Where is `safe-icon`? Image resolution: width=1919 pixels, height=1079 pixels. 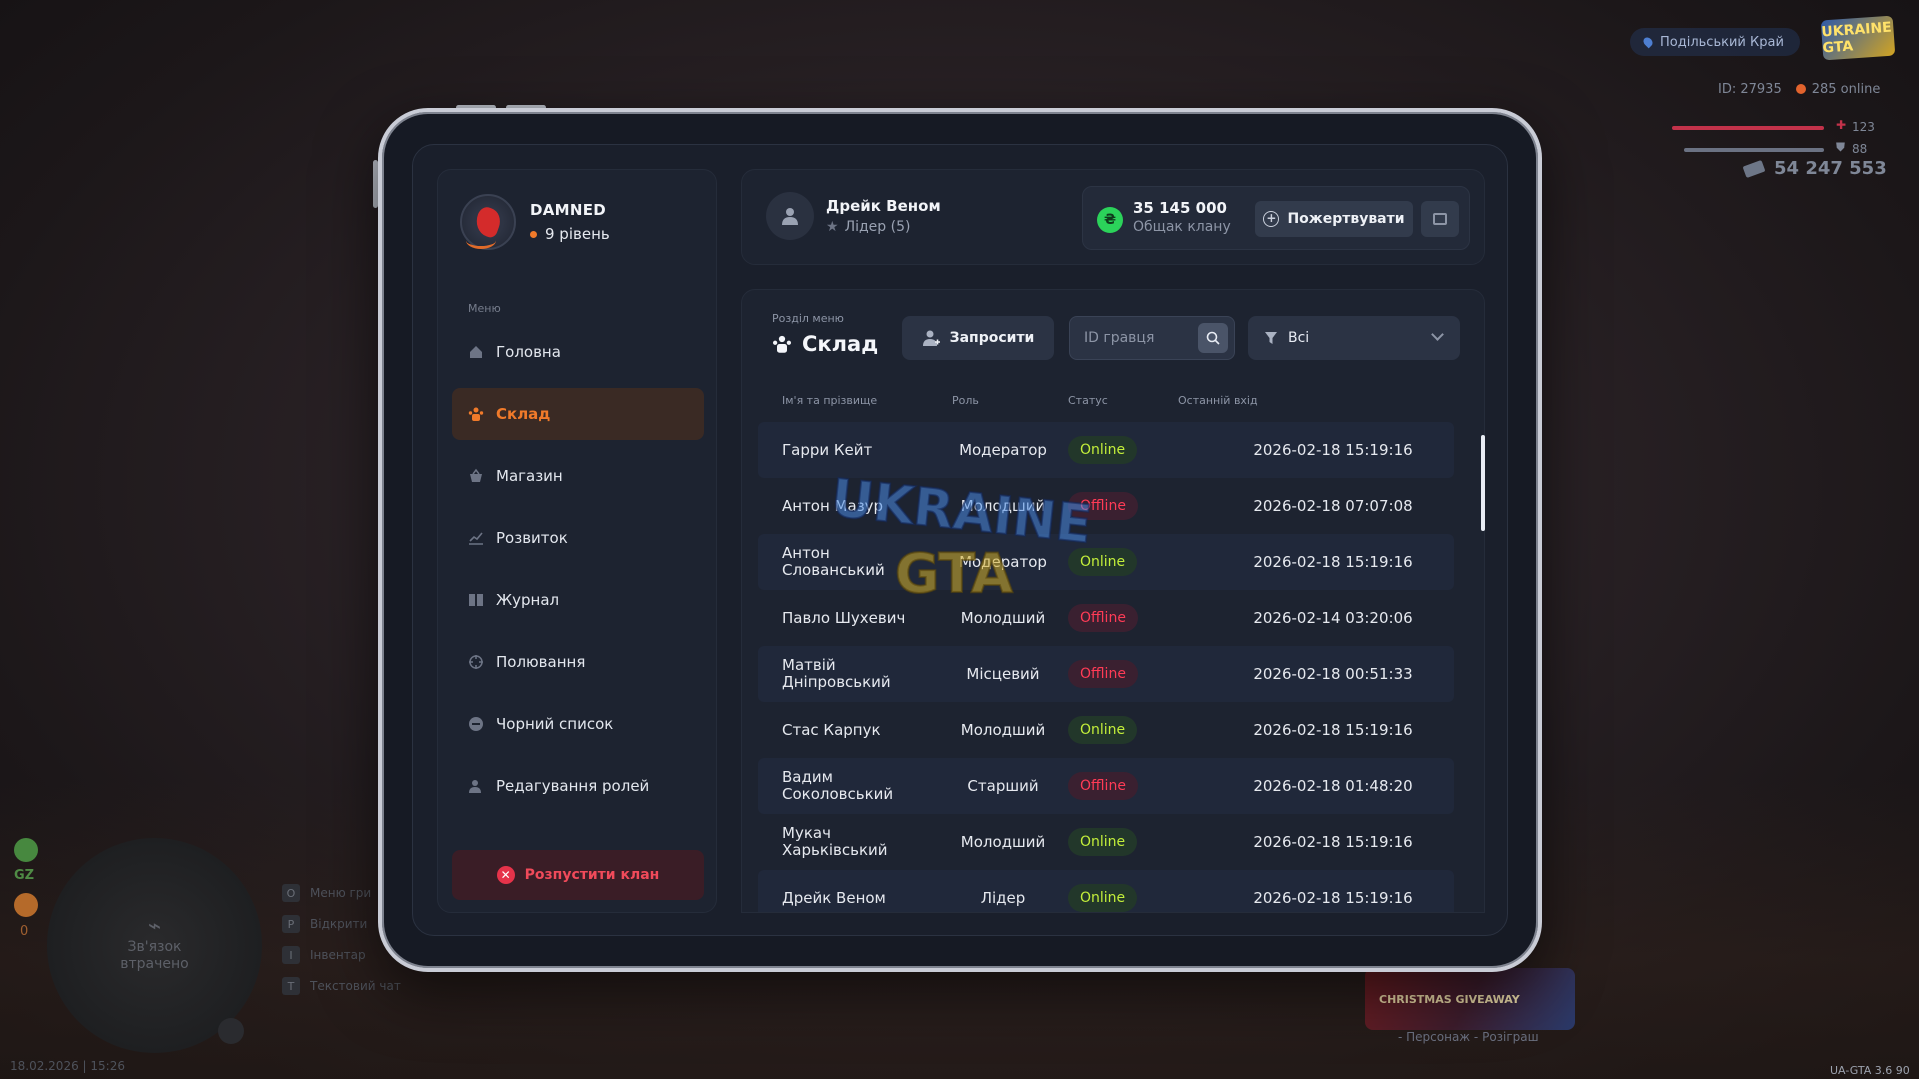 safe-icon is located at coordinates (1440, 219).